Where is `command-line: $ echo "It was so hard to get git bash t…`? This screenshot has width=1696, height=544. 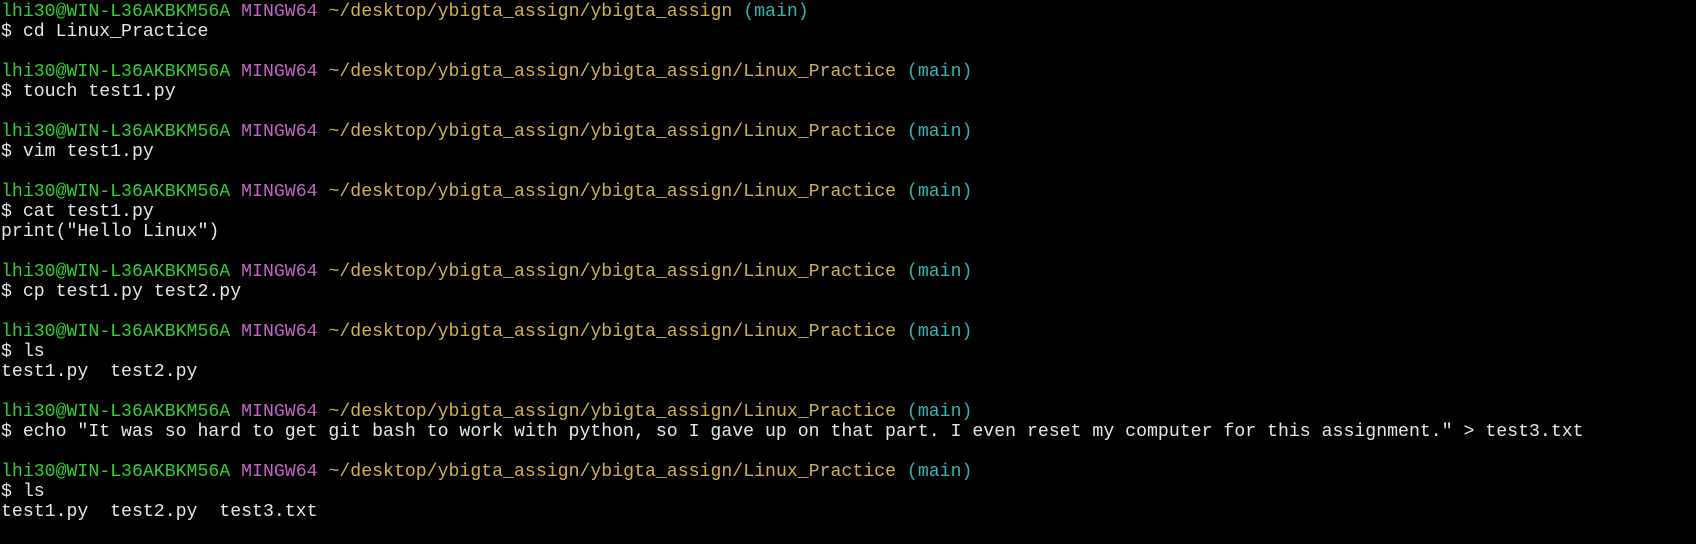 command-line: $ echo "It was so hard to get git bash t… is located at coordinates (848, 432).